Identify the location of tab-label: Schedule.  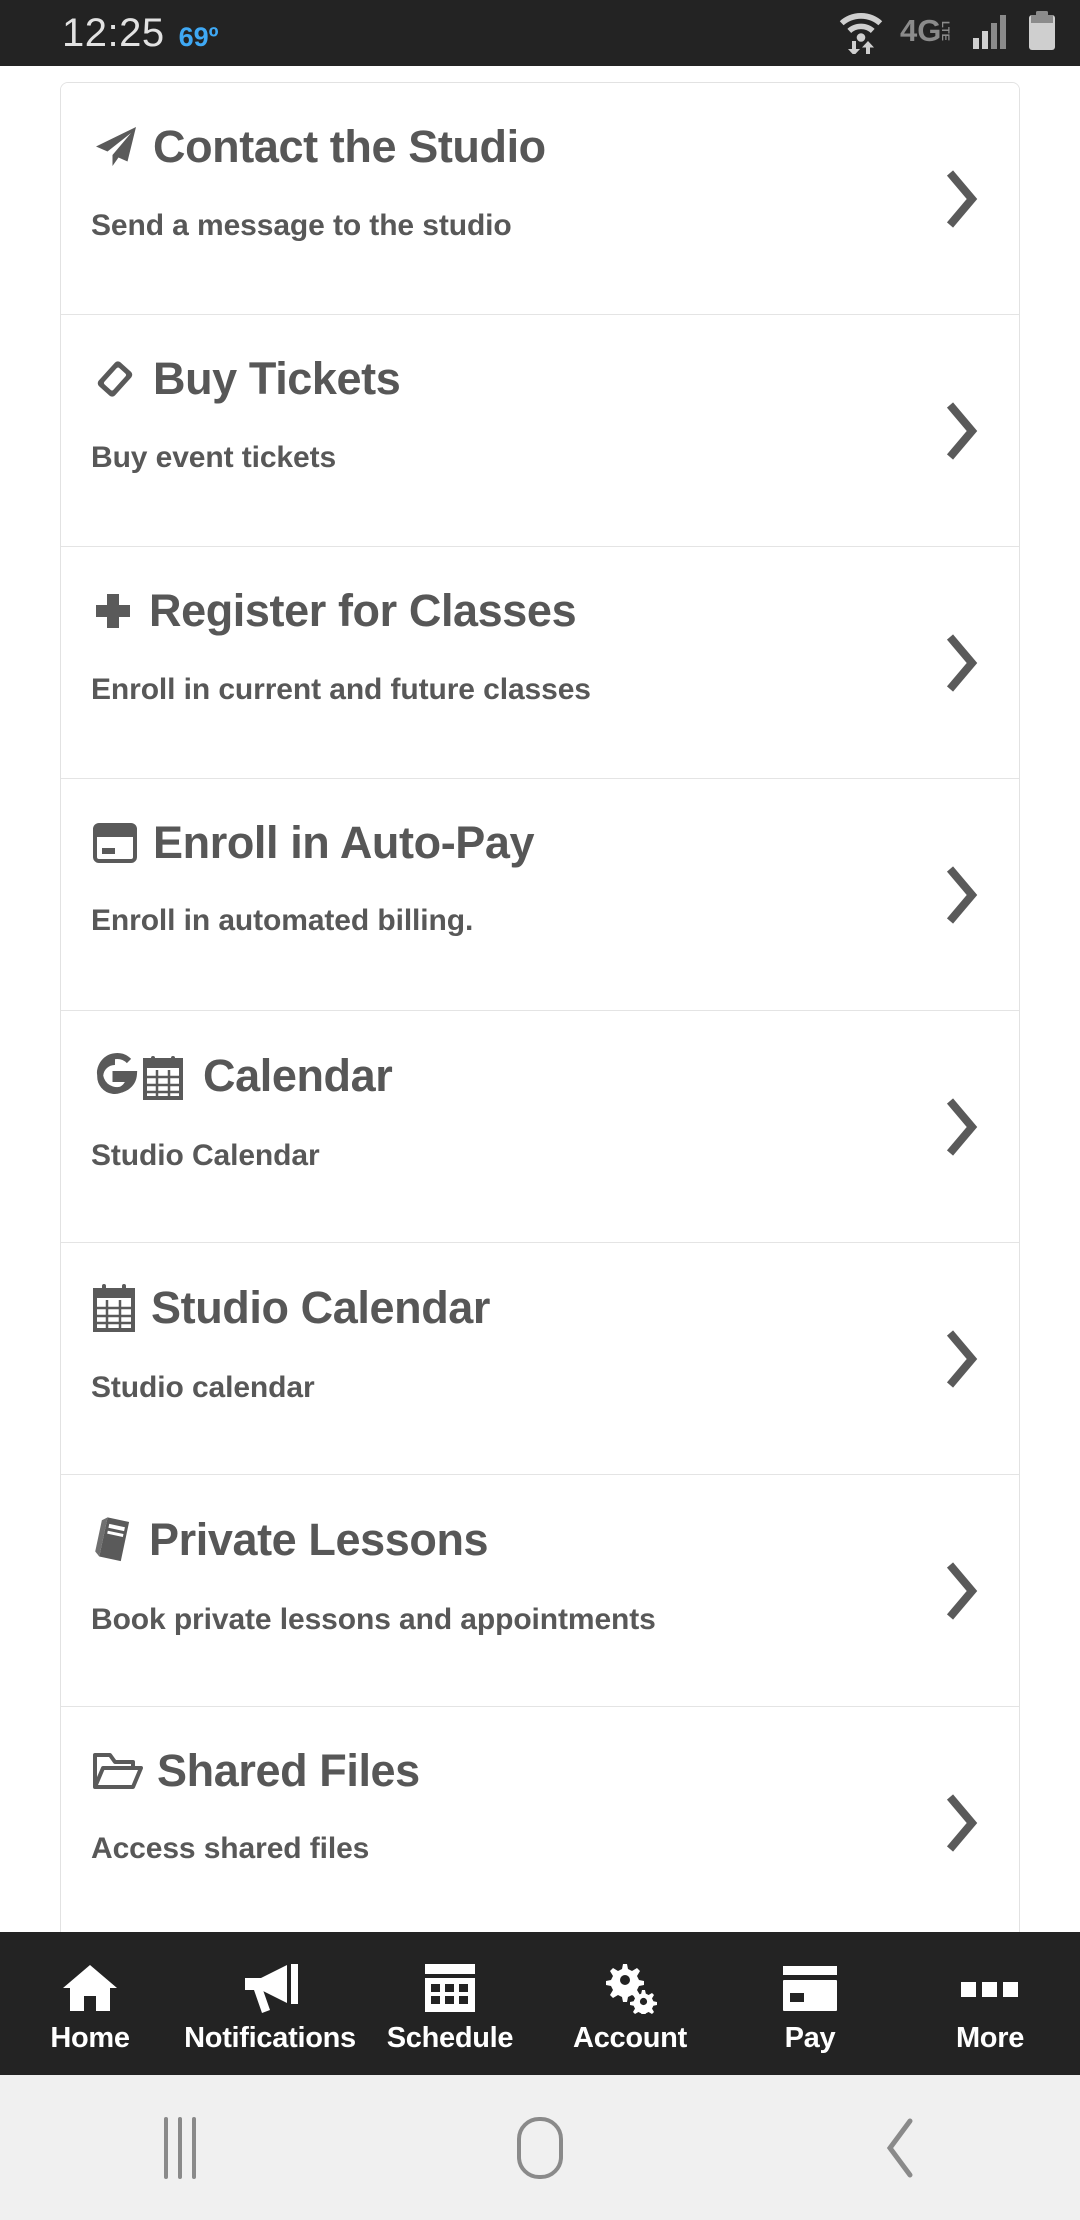
(450, 2038).